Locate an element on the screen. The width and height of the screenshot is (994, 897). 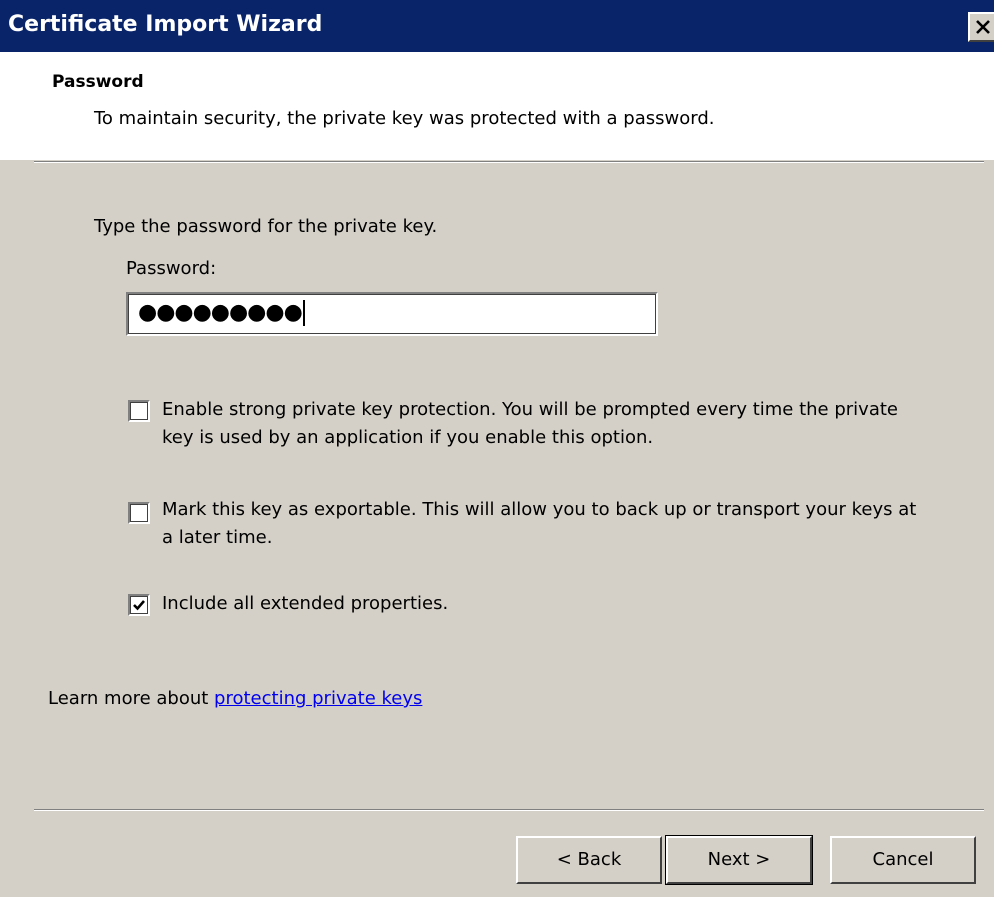
exportable-checkbox is located at coordinates (139, 513).